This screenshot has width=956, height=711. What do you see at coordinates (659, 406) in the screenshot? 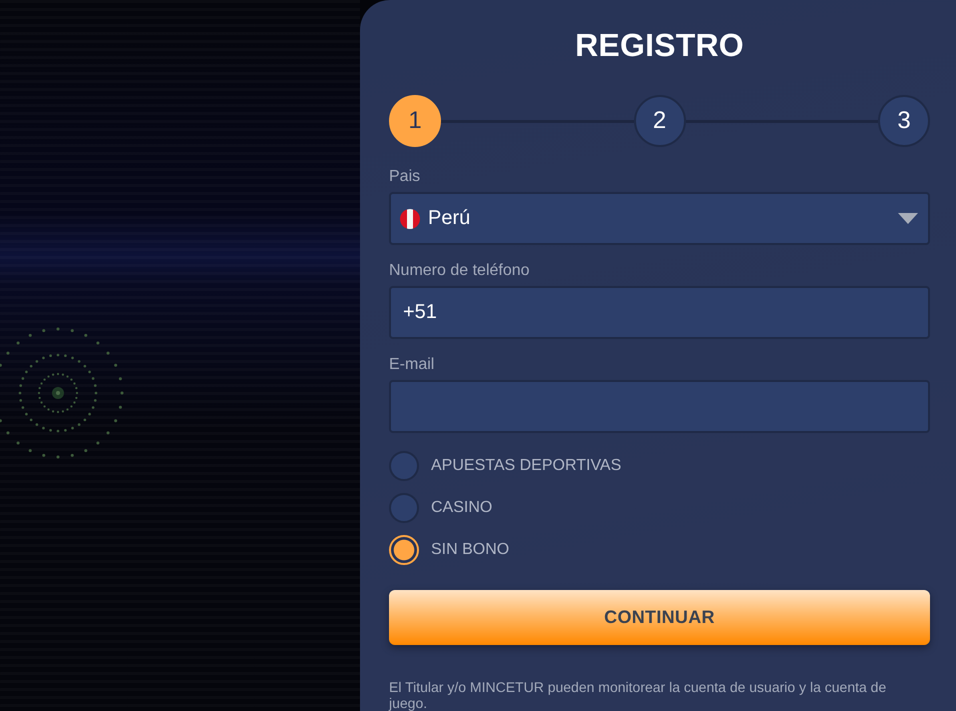
I see `email-input` at bounding box center [659, 406].